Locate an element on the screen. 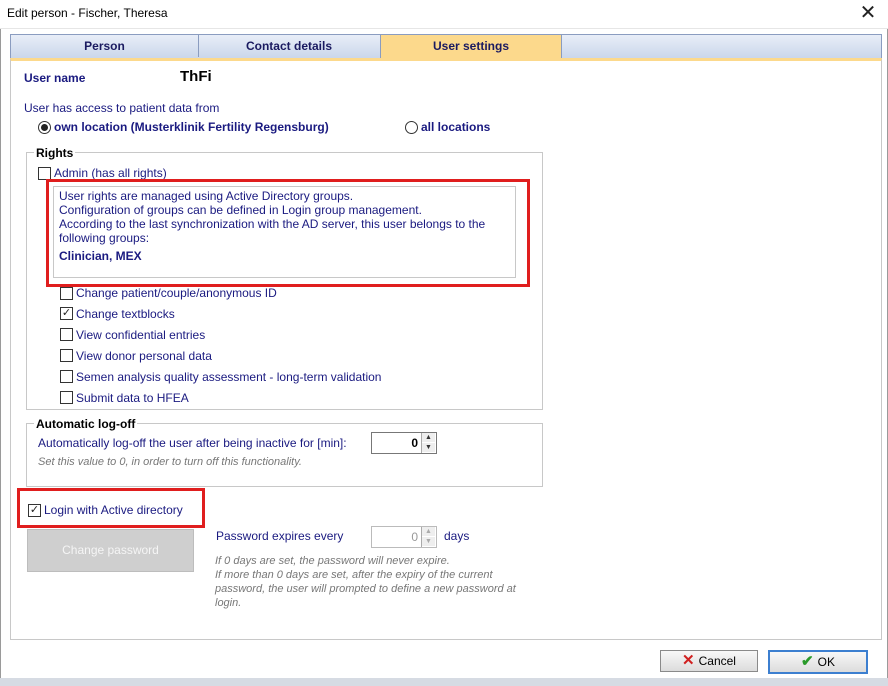  login-ad-checkbox: ✓ is located at coordinates (34, 510).